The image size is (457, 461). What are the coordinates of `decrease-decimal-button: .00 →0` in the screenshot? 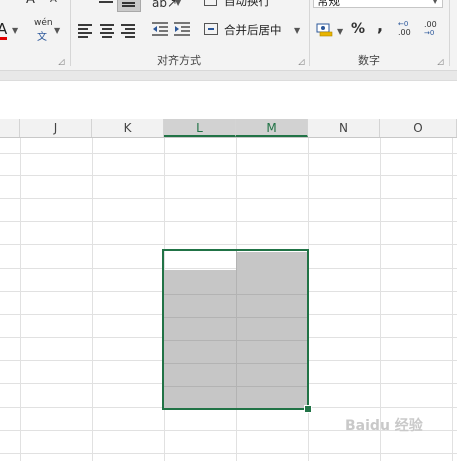 It's located at (434, 29).